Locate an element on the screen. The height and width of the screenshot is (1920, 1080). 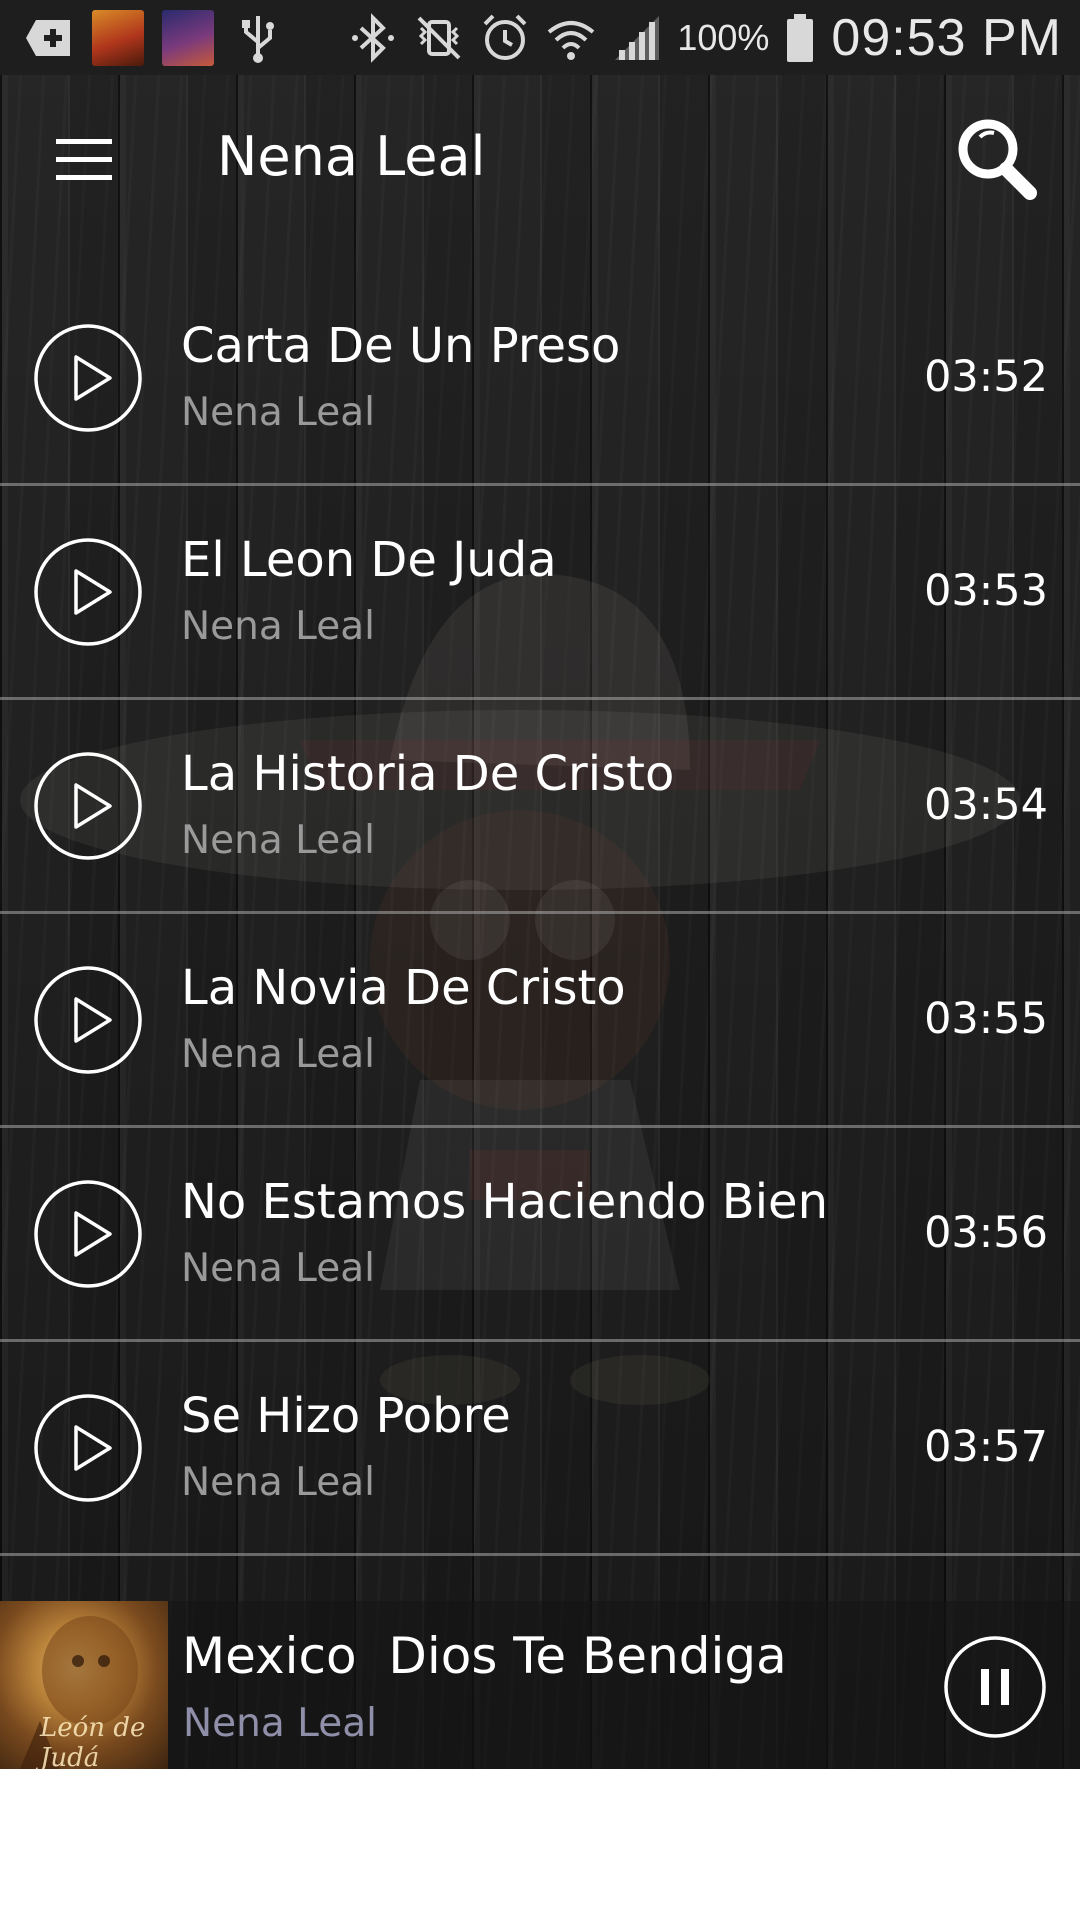
album-art-logo-text: León de Judá is located at coordinates (93, 1741).